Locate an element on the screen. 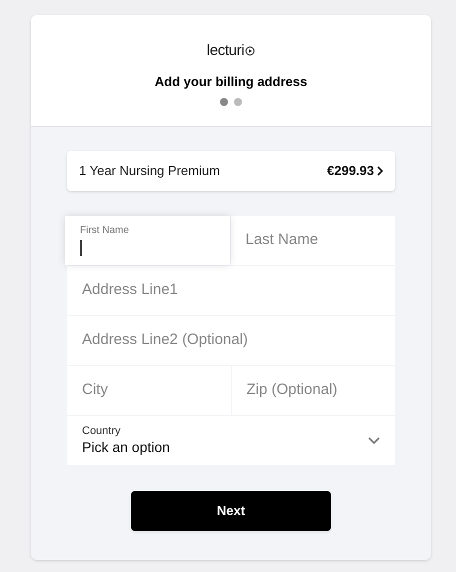  product-summary: 1 Year Nursing Premium €299.93 is located at coordinates (231, 171).